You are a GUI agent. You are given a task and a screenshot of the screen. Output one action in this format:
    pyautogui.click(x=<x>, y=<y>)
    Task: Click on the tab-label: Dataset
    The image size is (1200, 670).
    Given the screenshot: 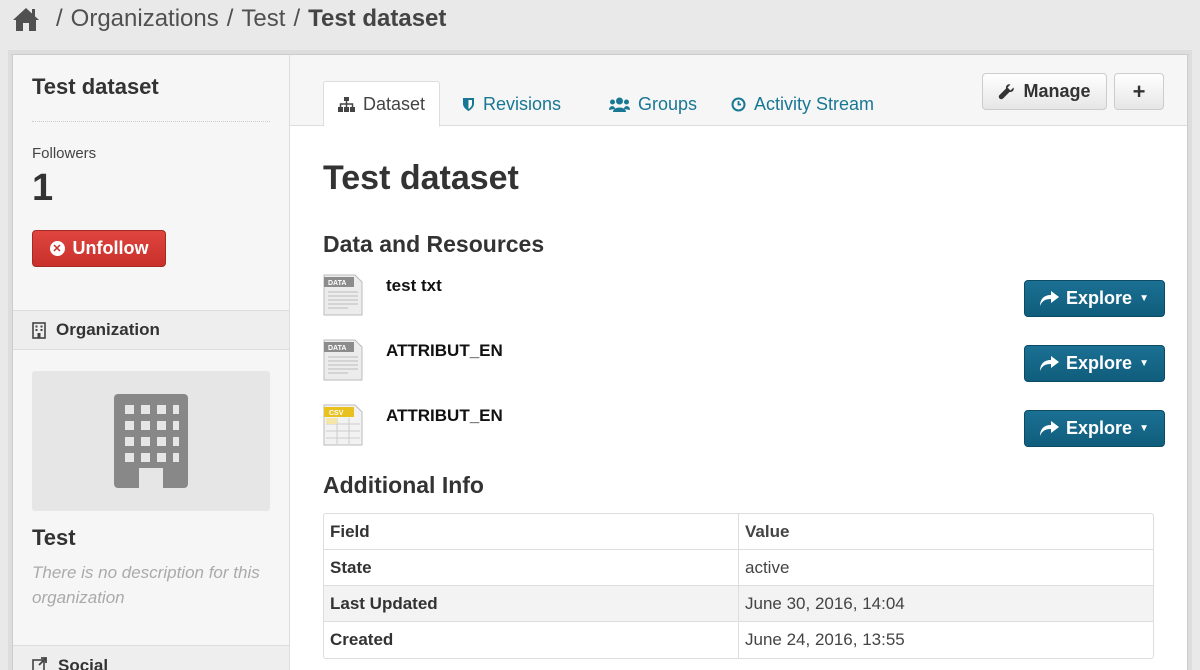 What is the action you would take?
    pyautogui.click(x=394, y=103)
    